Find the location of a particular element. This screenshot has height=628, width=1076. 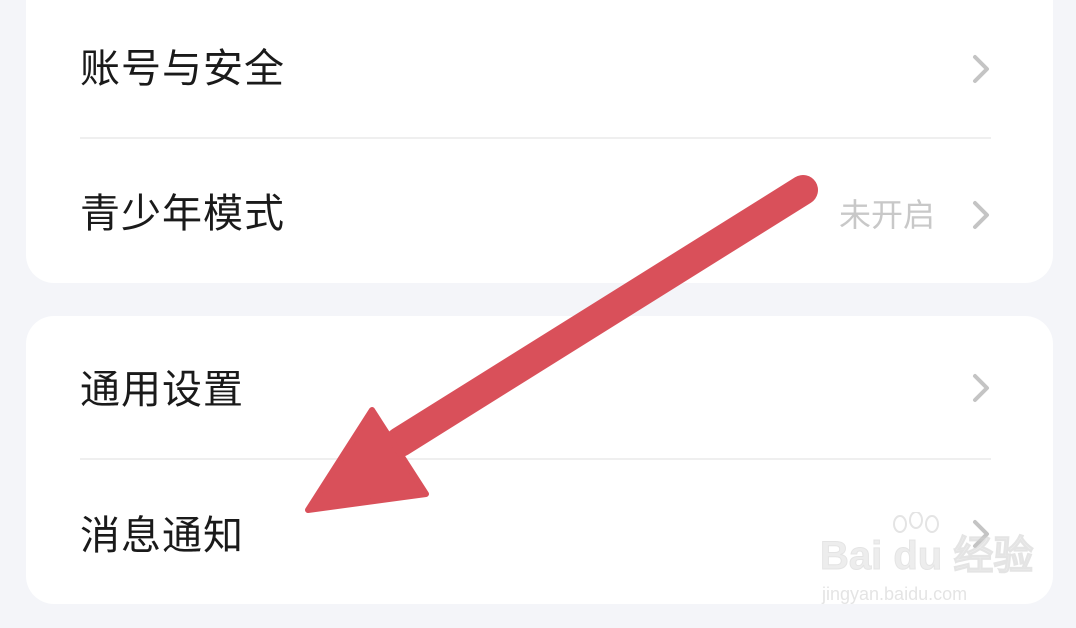

watermark-logo-text: Bai du 经验 is located at coordinates (926, 556).